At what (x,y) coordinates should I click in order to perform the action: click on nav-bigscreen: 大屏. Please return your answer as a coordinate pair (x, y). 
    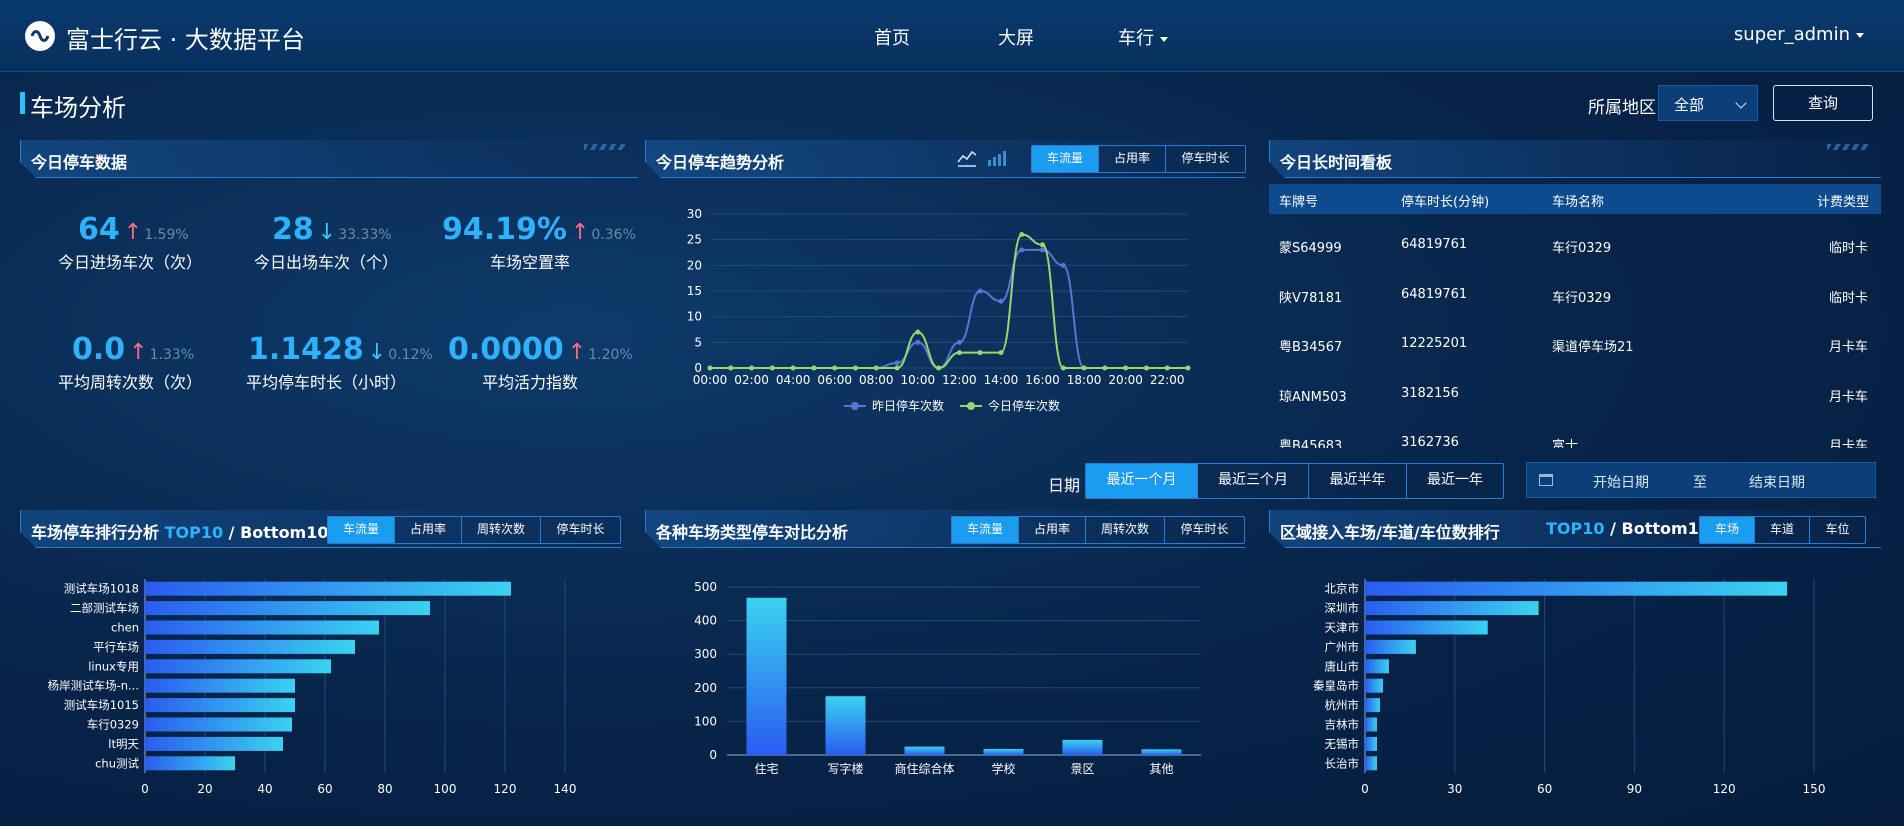
    Looking at the image, I should click on (1016, 37).